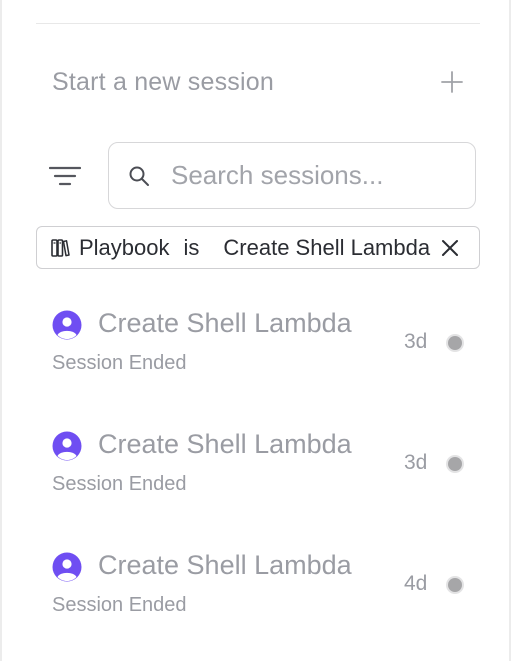 This screenshot has height=661, width=511. What do you see at coordinates (452, 82) in the screenshot?
I see `plus-icon` at bounding box center [452, 82].